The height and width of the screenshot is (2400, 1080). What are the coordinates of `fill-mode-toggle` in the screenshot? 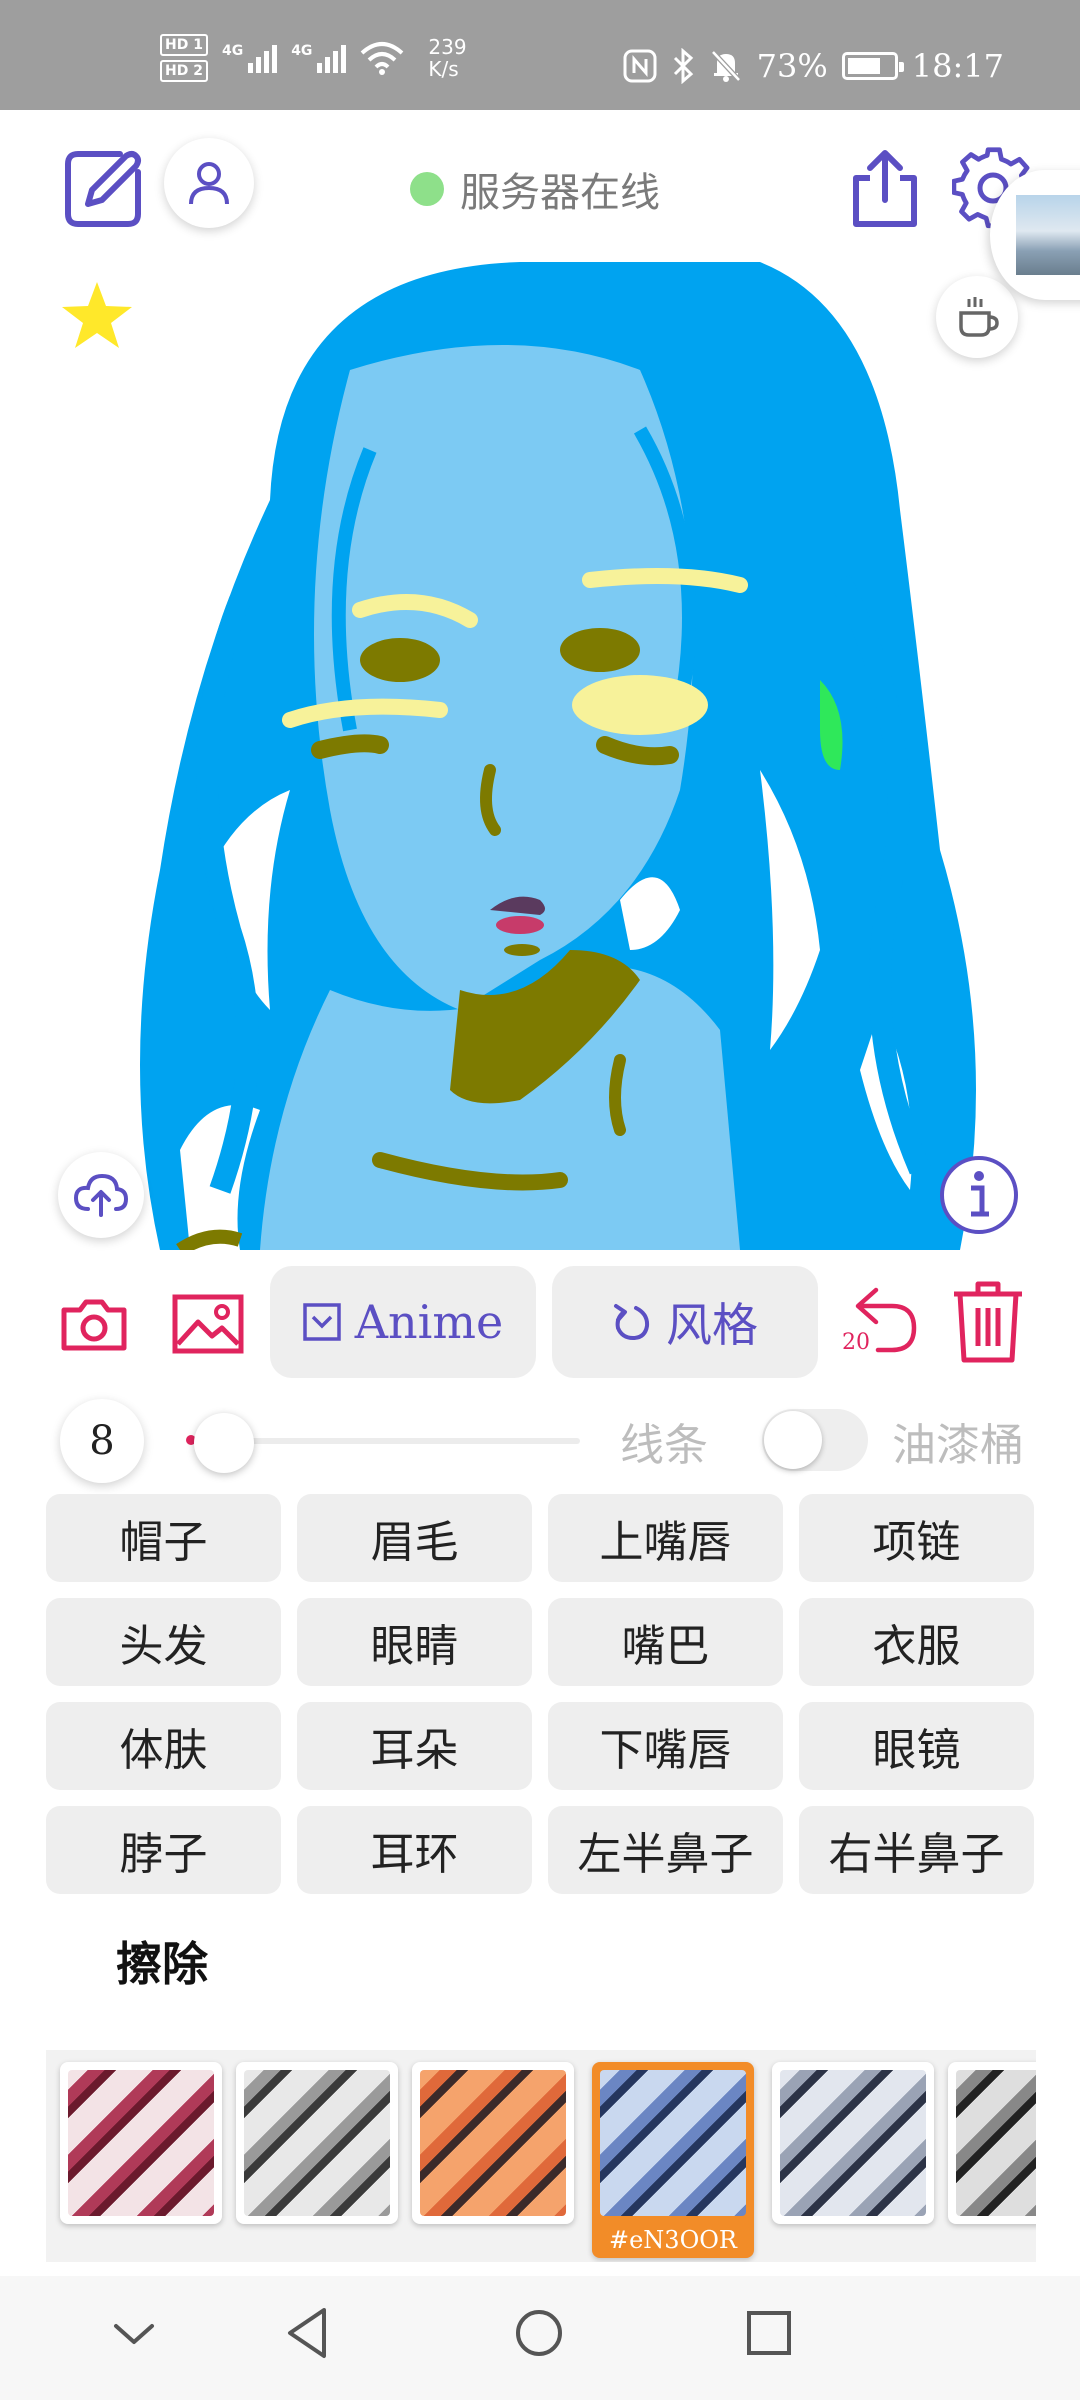 It's located at (815, 1440).